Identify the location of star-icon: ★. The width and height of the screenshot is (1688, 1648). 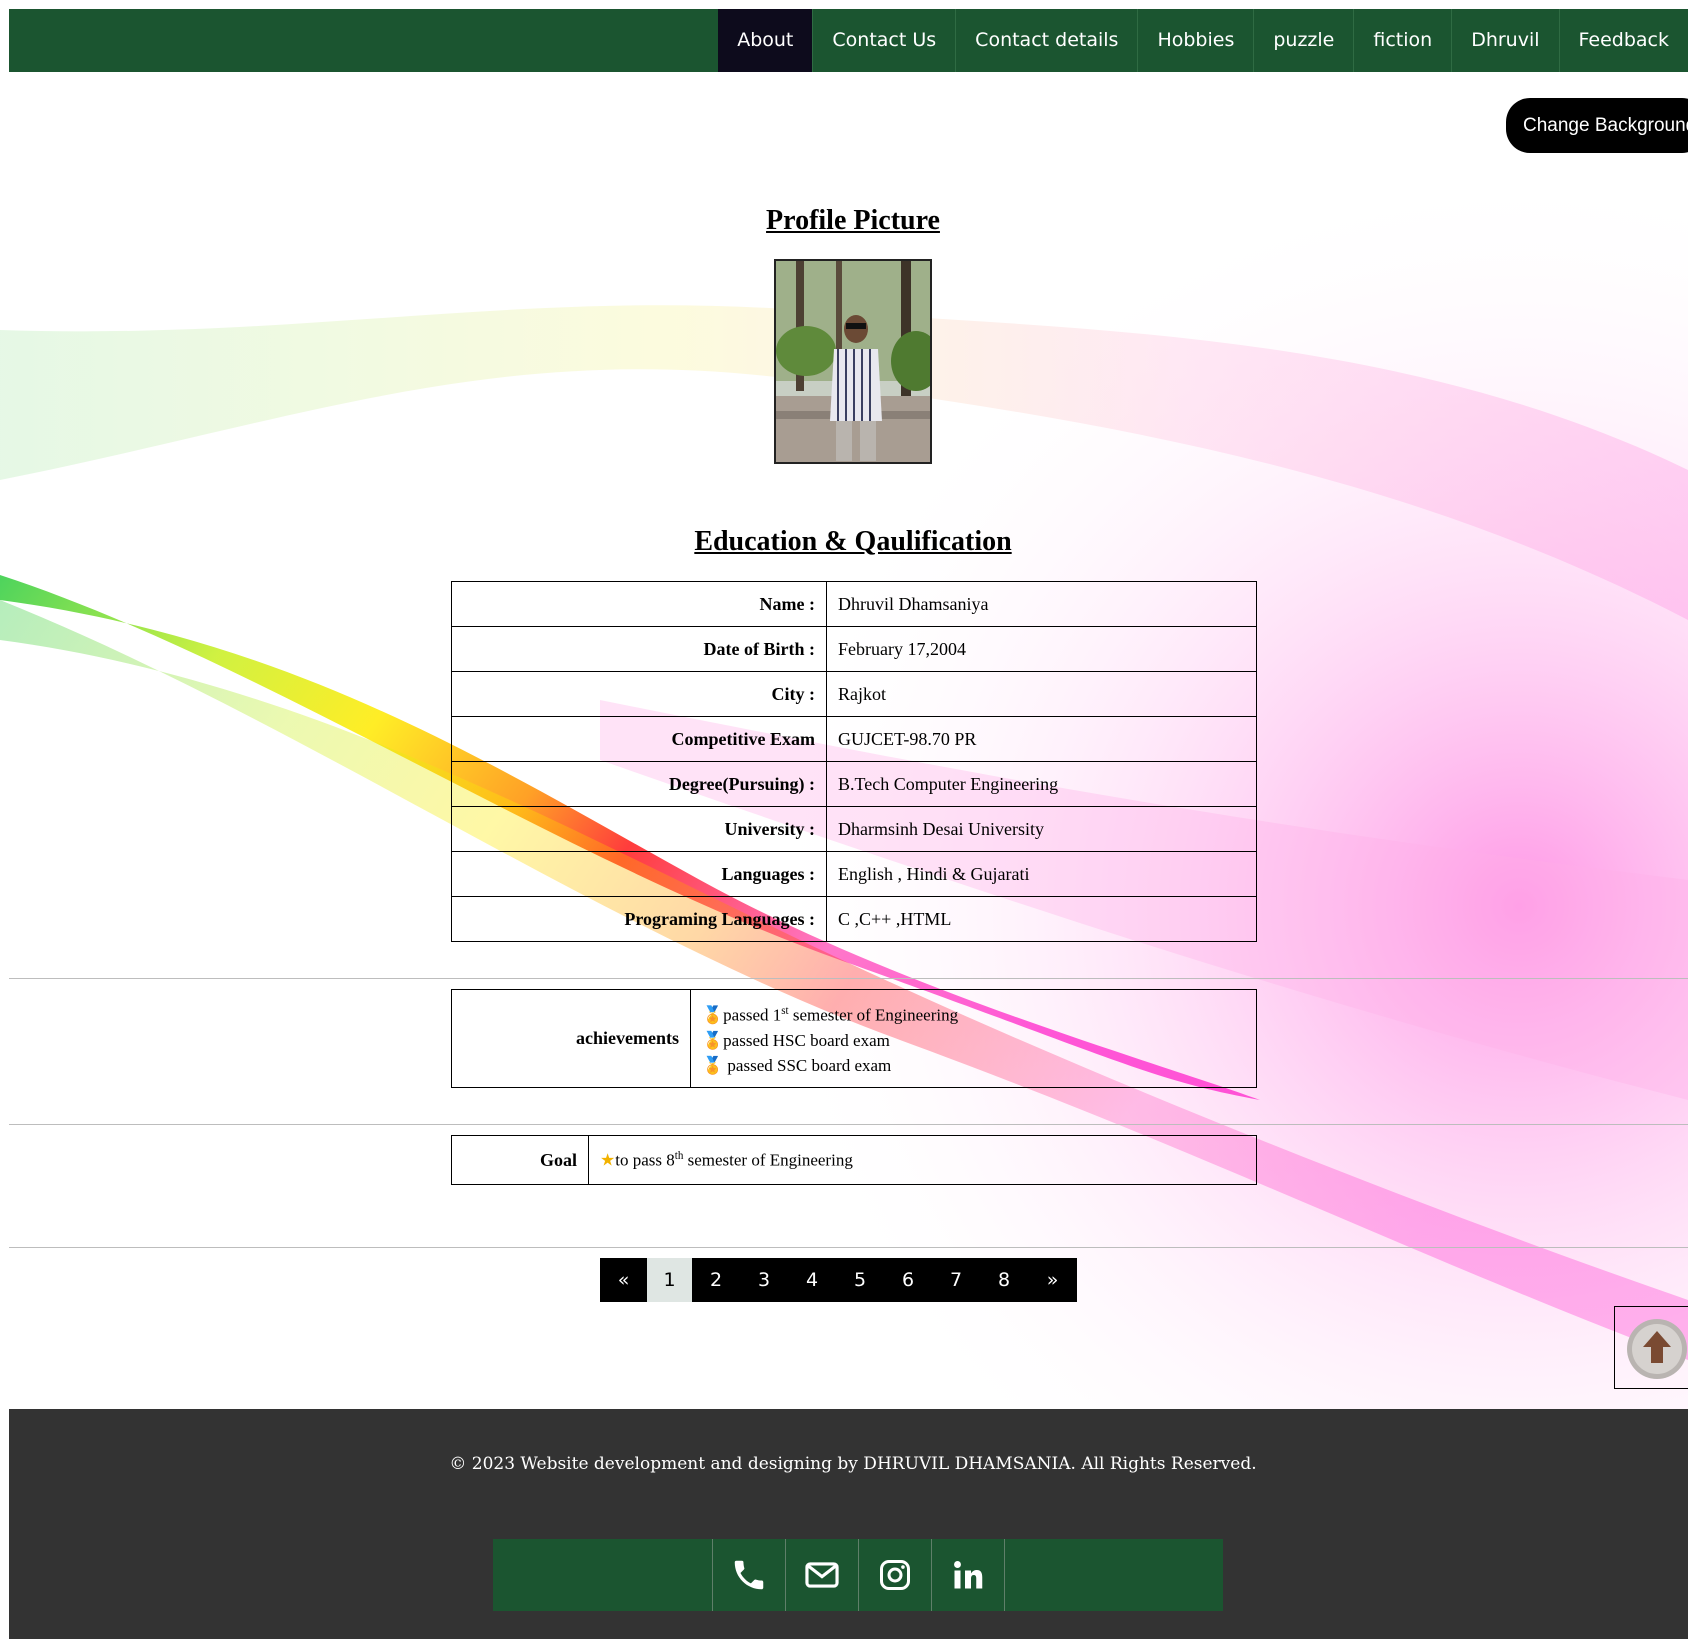
(608, 1160).